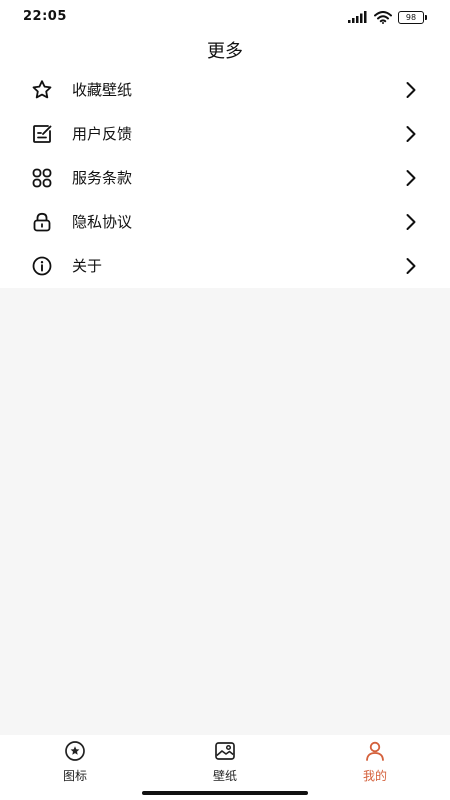 Image resolution: width=450 pixels, height=800 pixels. What do you see at coordinates (374, 776) in the screenshot?
I see `tab-label: 我的` at bounding box center [374, 776].